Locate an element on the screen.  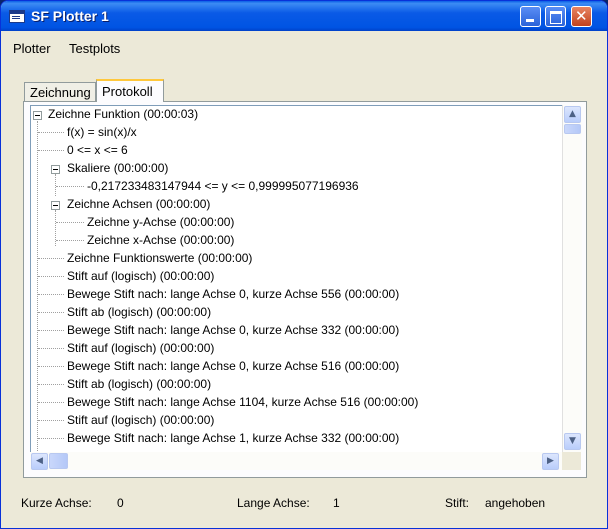
status-stift-label: Stift: is located at coordinates (457, 503).